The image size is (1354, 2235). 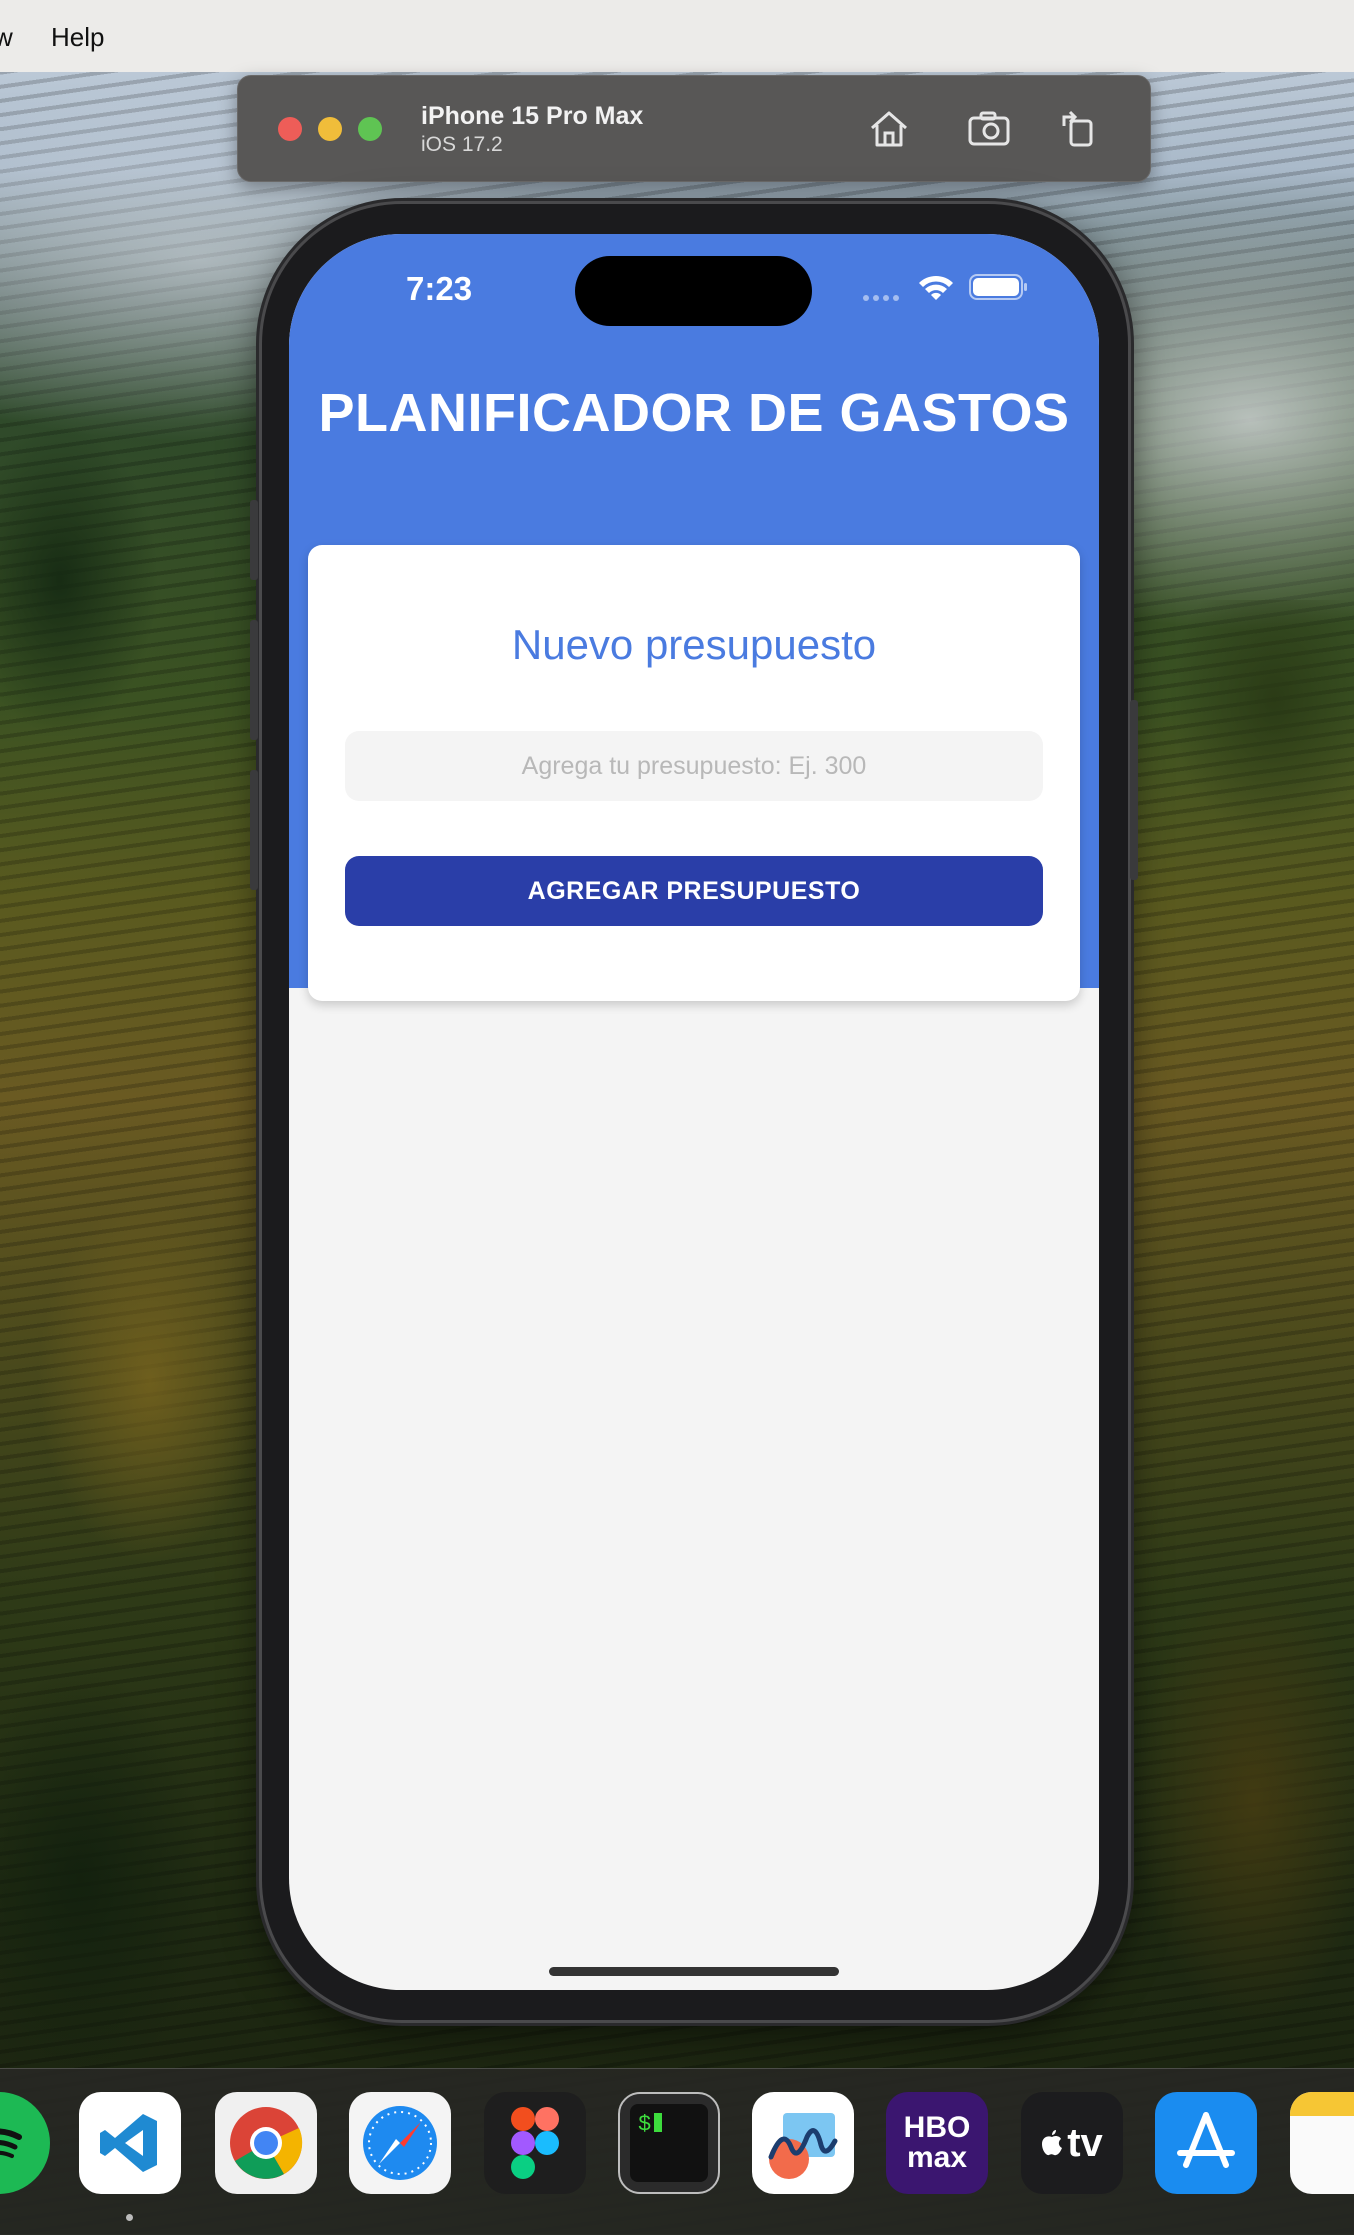 I want to click on vscode-icon, so click(x=130, y=2143).